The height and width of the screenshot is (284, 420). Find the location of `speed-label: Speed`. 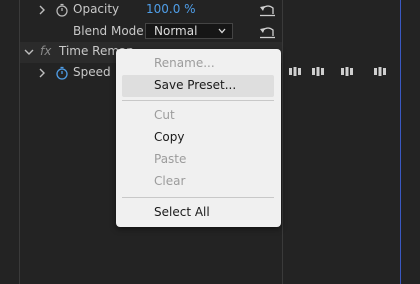

speed-label: Speed is located at coordinates (92, 72).